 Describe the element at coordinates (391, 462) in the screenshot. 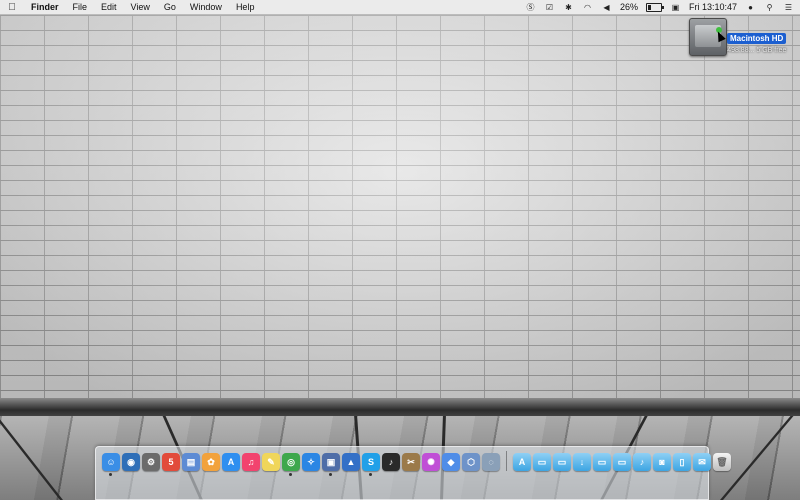

I see `music-player-icon: ♪` at that location.